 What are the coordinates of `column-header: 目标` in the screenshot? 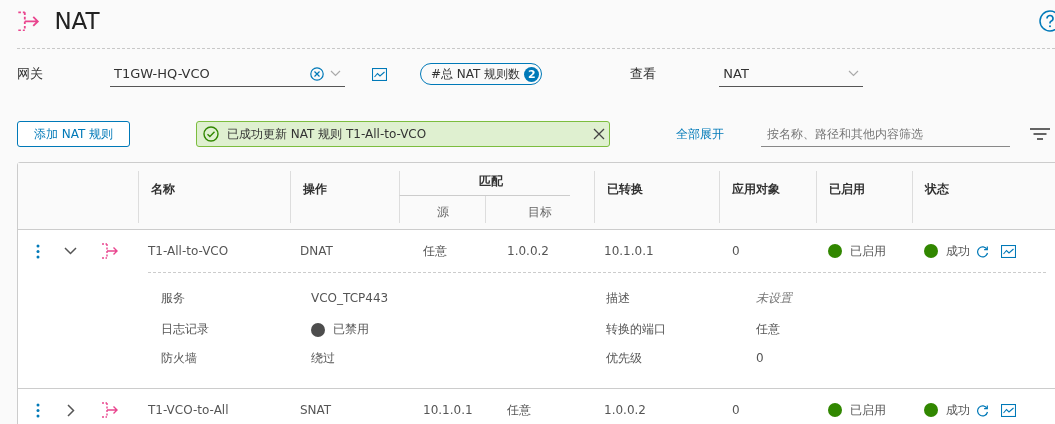 It's located at (539, 209).